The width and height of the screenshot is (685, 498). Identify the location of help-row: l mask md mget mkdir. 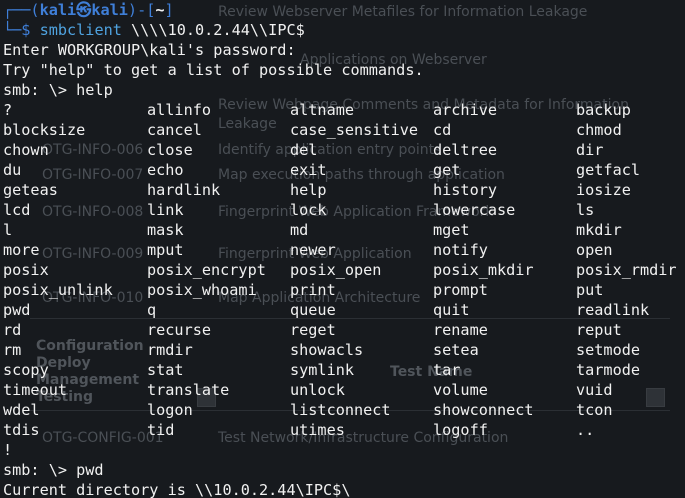
(344, 230).